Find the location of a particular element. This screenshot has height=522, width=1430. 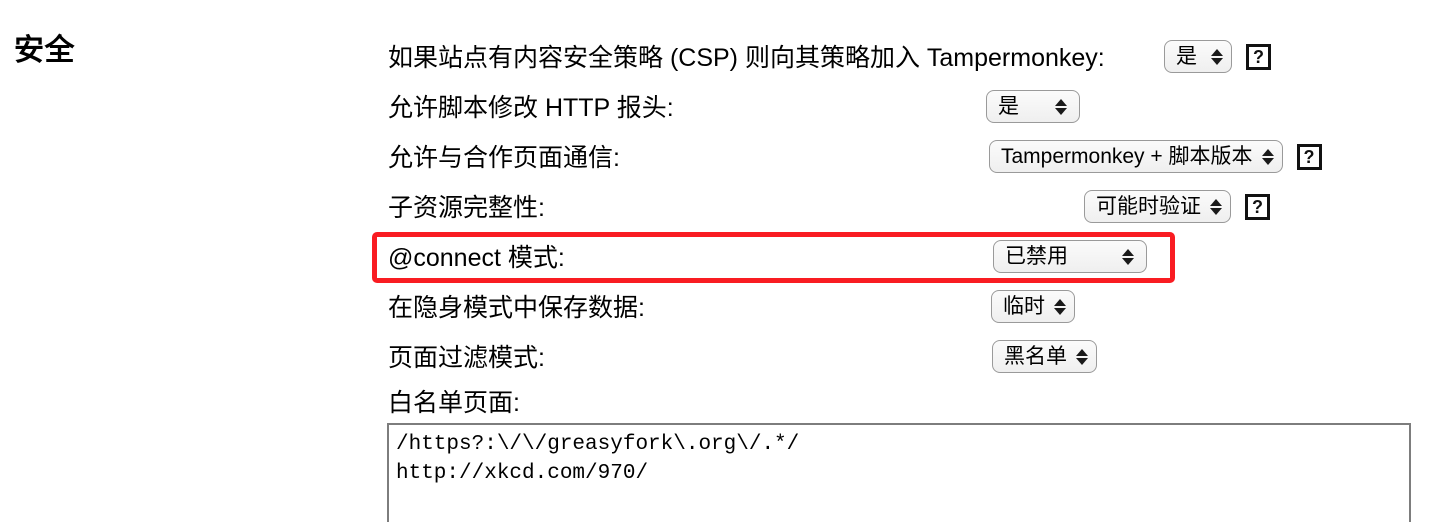

page-filter-mode-select-value: 黑名单 is located at coordinates (1035, 356).